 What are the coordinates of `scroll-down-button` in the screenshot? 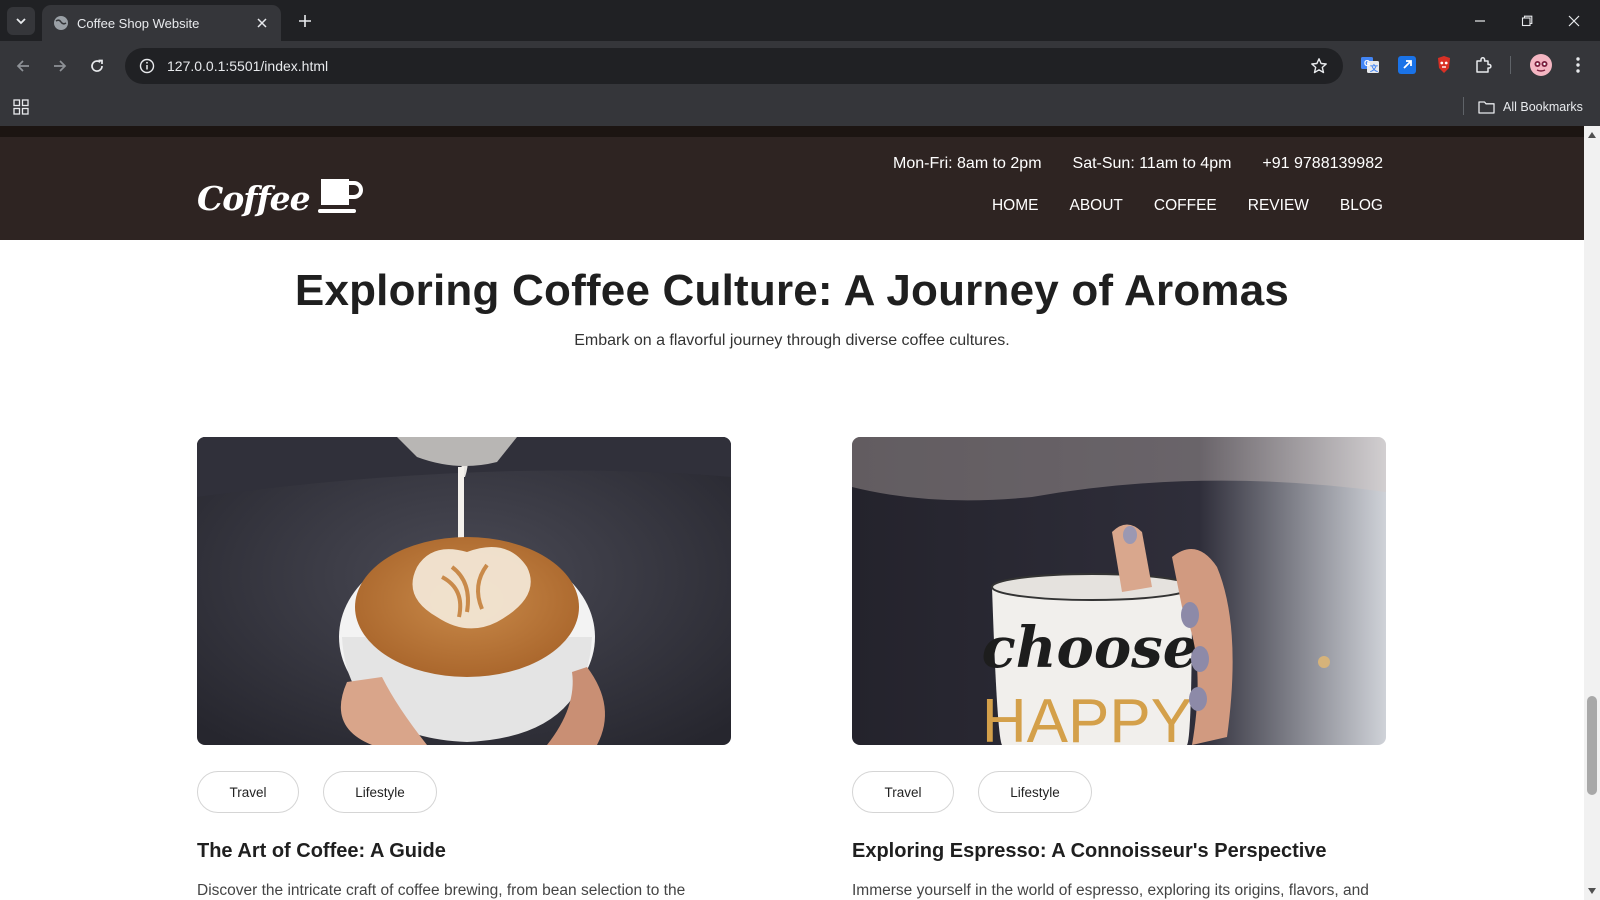 It's located at (1592, 891).